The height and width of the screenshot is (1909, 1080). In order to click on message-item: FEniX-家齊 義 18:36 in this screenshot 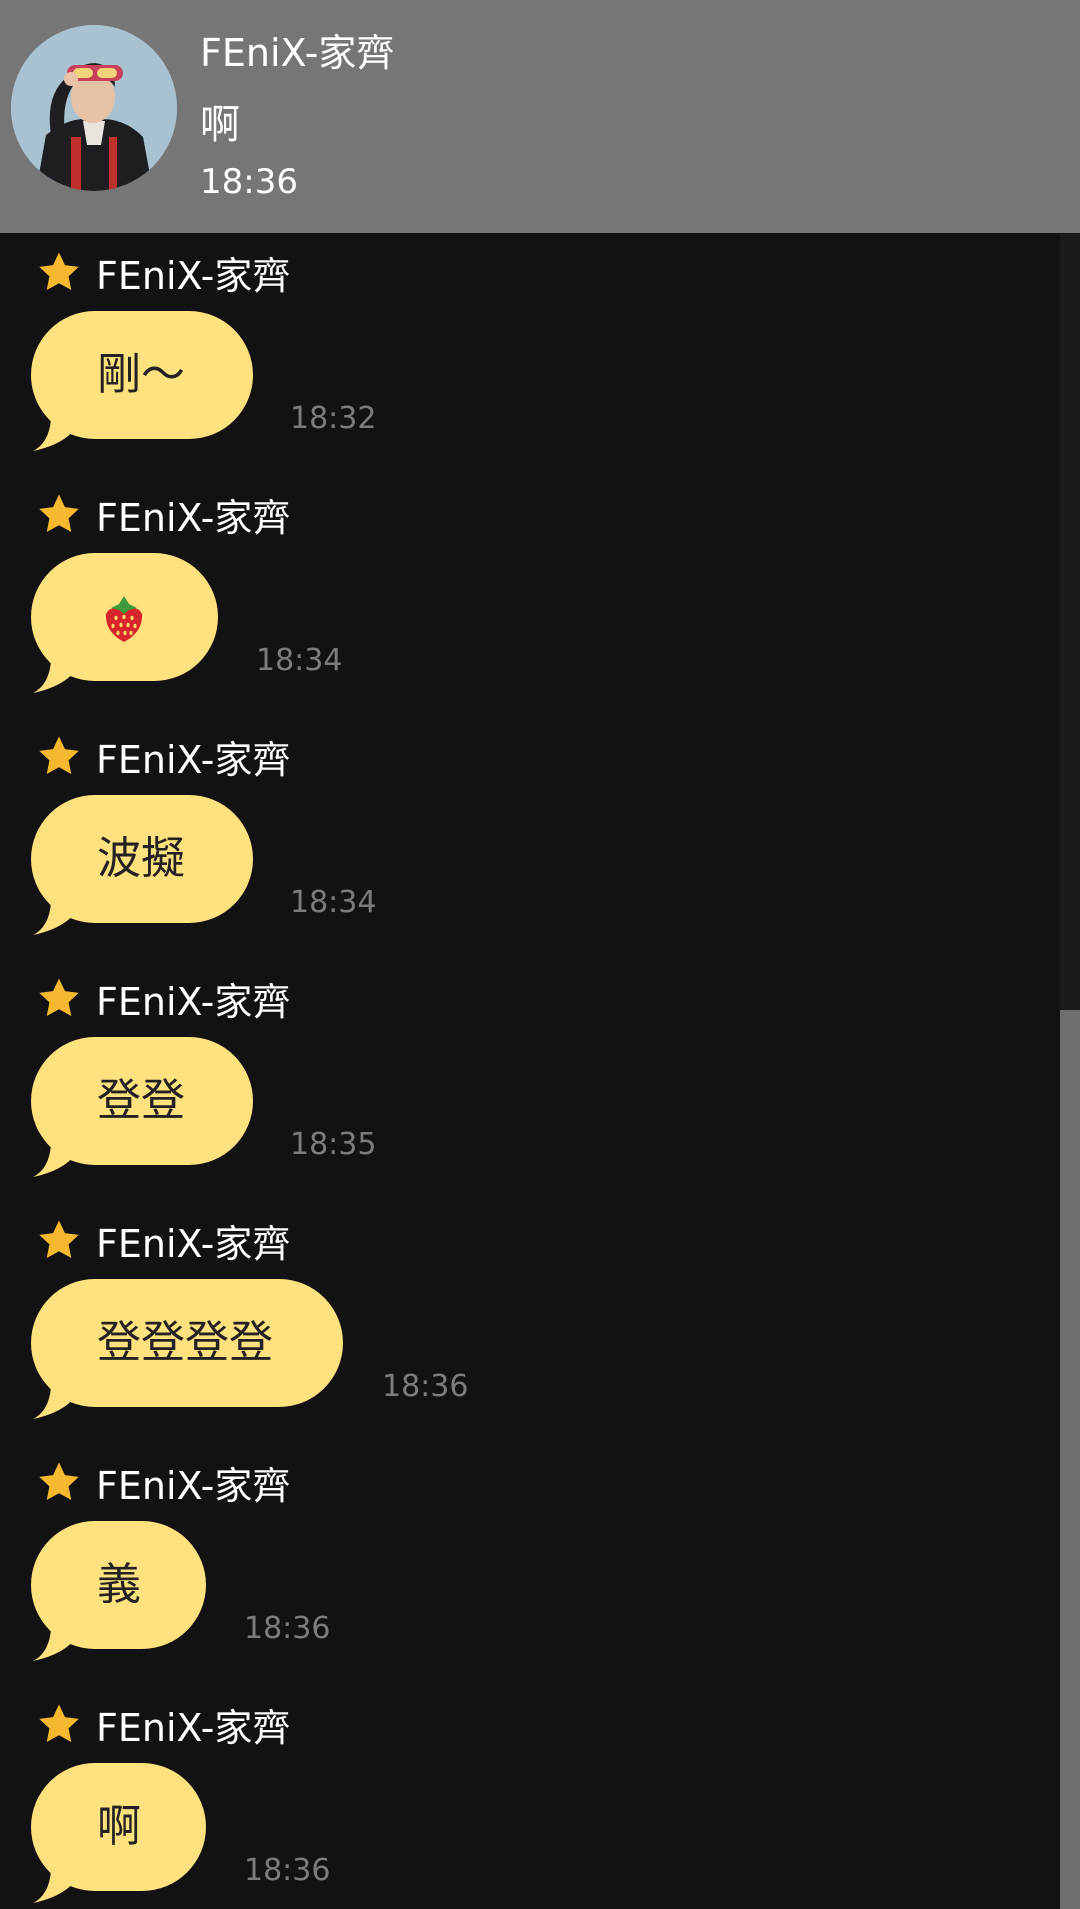, I will do `click(520, 1564)`.